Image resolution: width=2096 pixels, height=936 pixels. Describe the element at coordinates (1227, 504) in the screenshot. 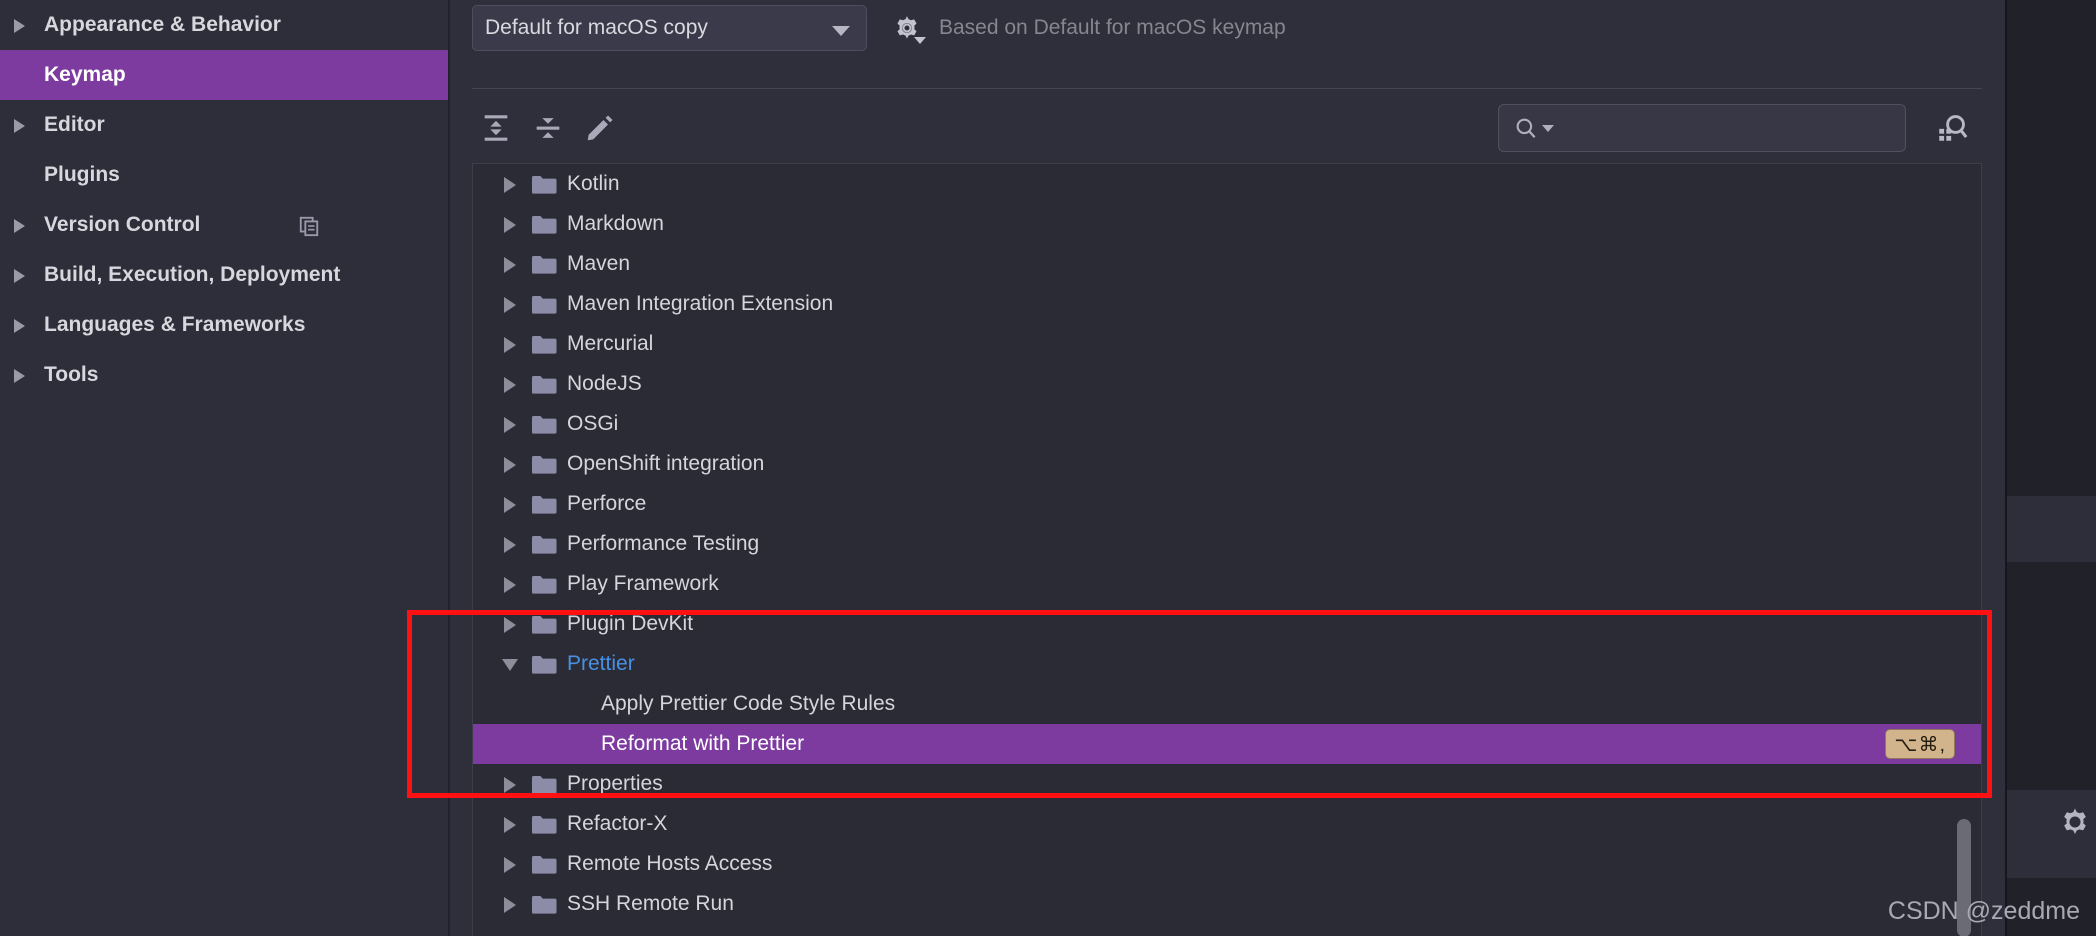

I see `tree-folder-row: Perforce` at that location.